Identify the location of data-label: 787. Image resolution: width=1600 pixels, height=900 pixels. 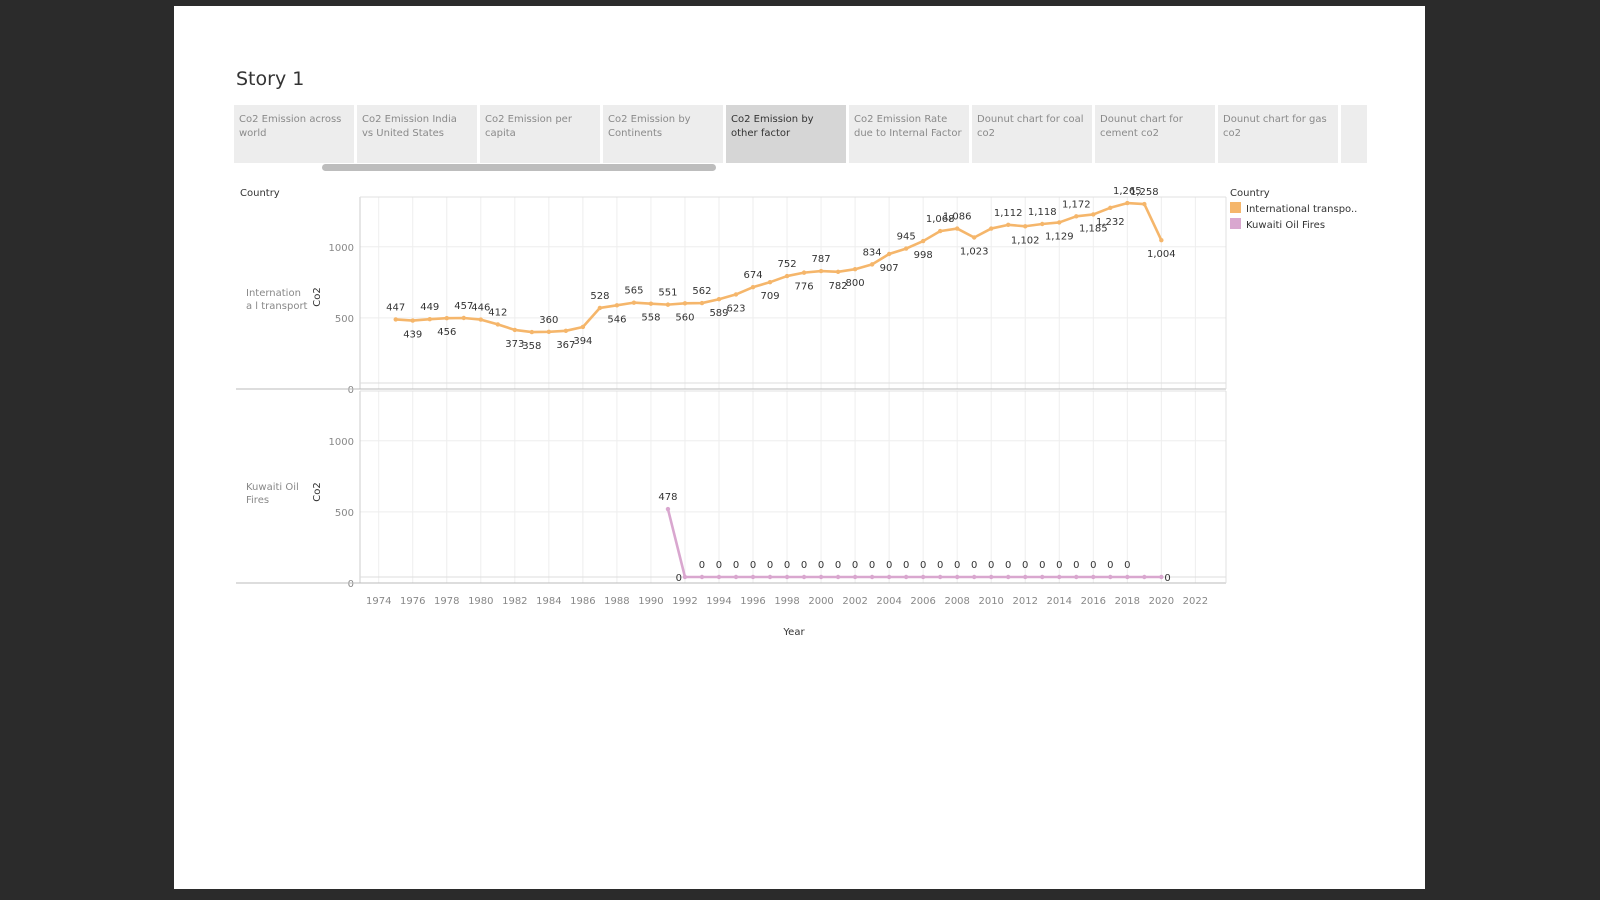
(821, 259).